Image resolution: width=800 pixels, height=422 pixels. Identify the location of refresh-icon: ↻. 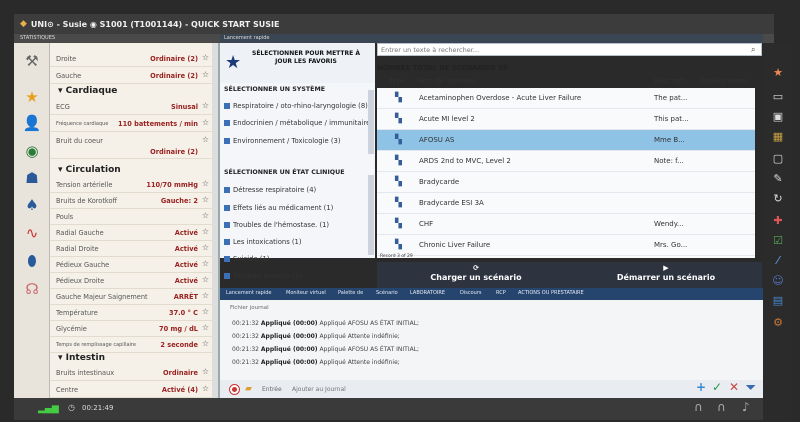
(778, 198).